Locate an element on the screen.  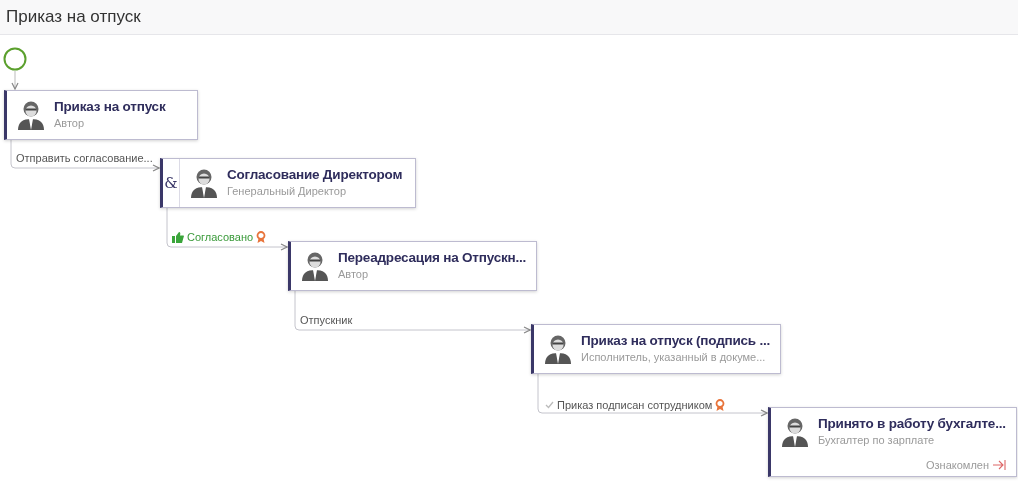
task-title: Приказ на отпуск is located at coordinates (110, 106).